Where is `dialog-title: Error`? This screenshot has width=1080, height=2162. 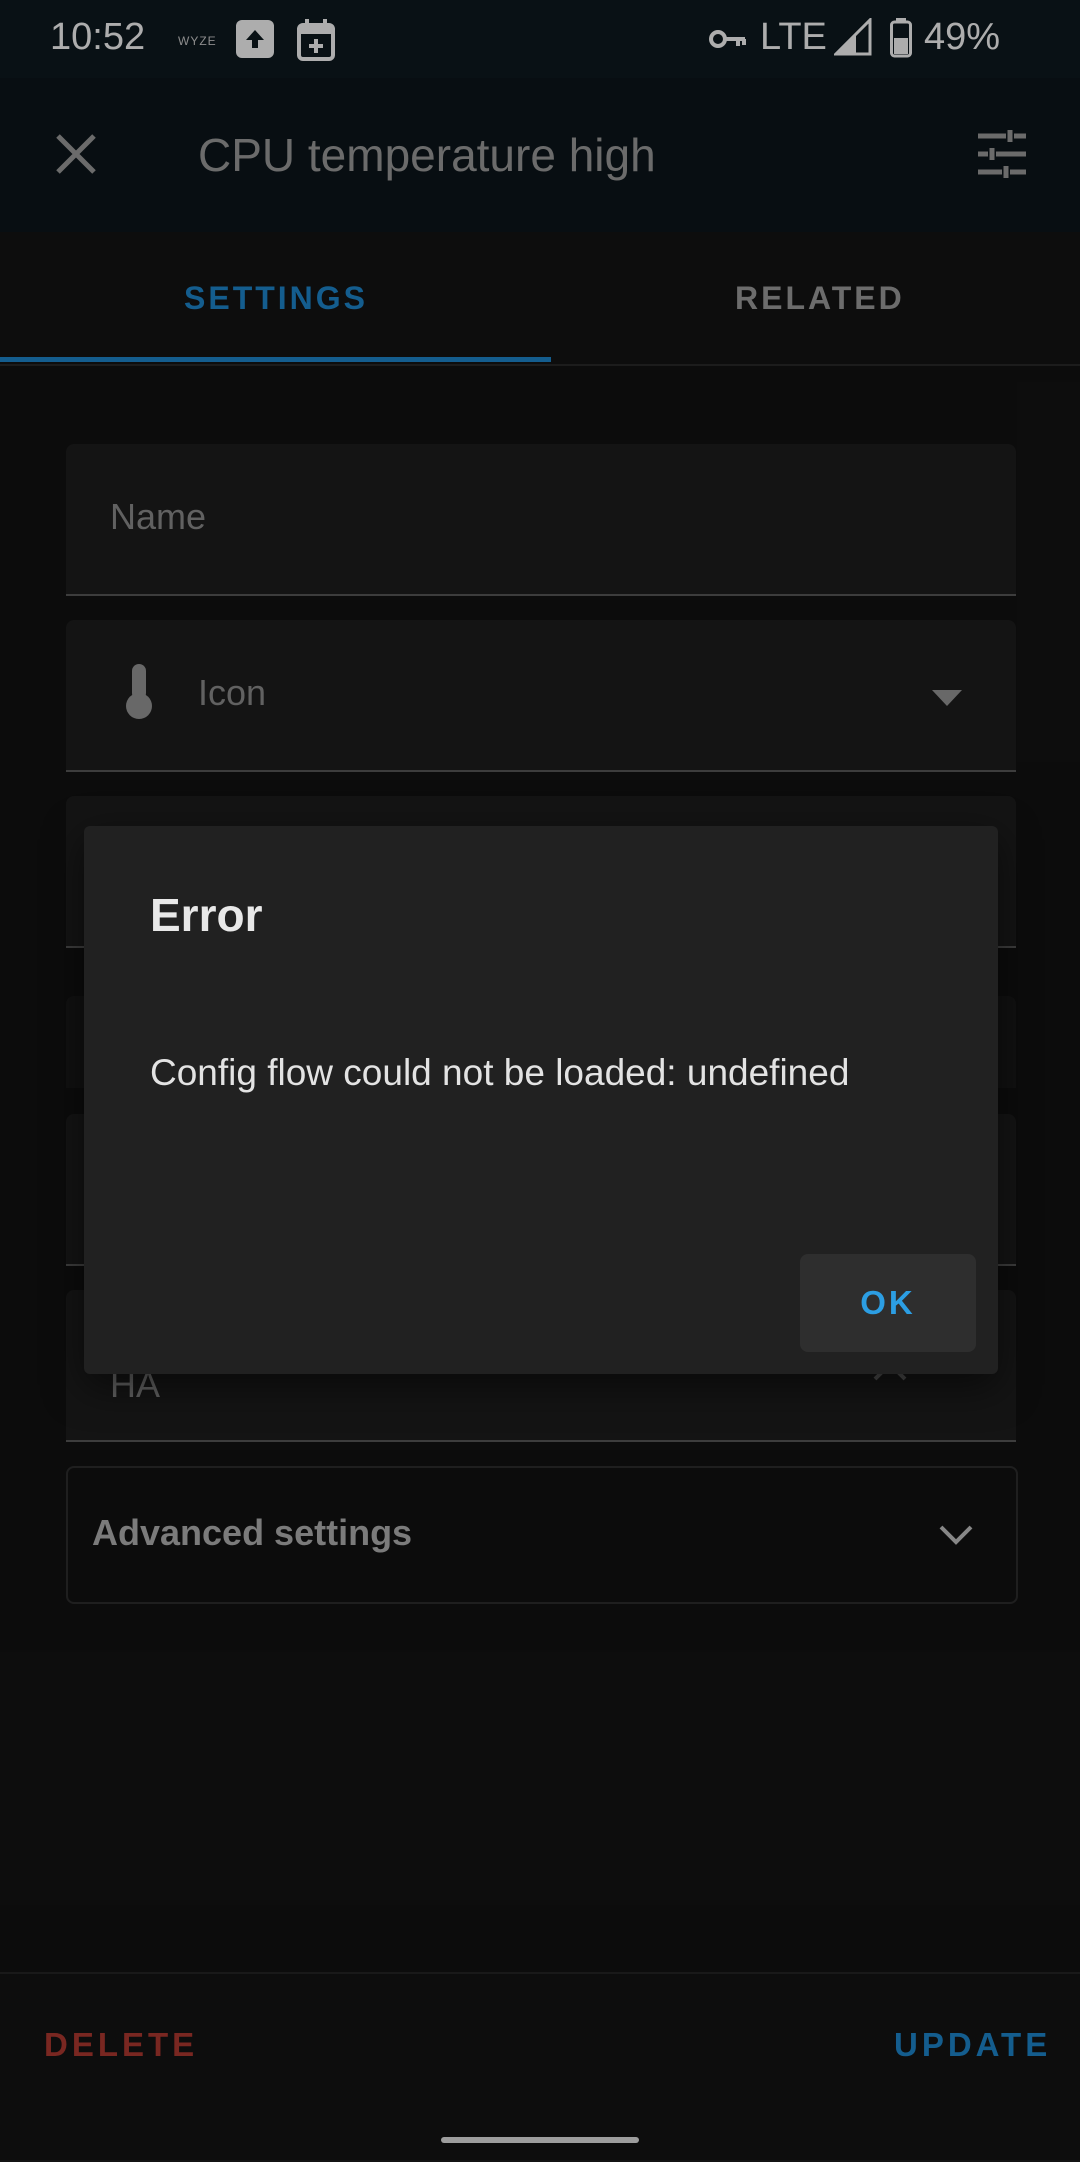 dialog-title: Error is located at coordinates (206, 915).